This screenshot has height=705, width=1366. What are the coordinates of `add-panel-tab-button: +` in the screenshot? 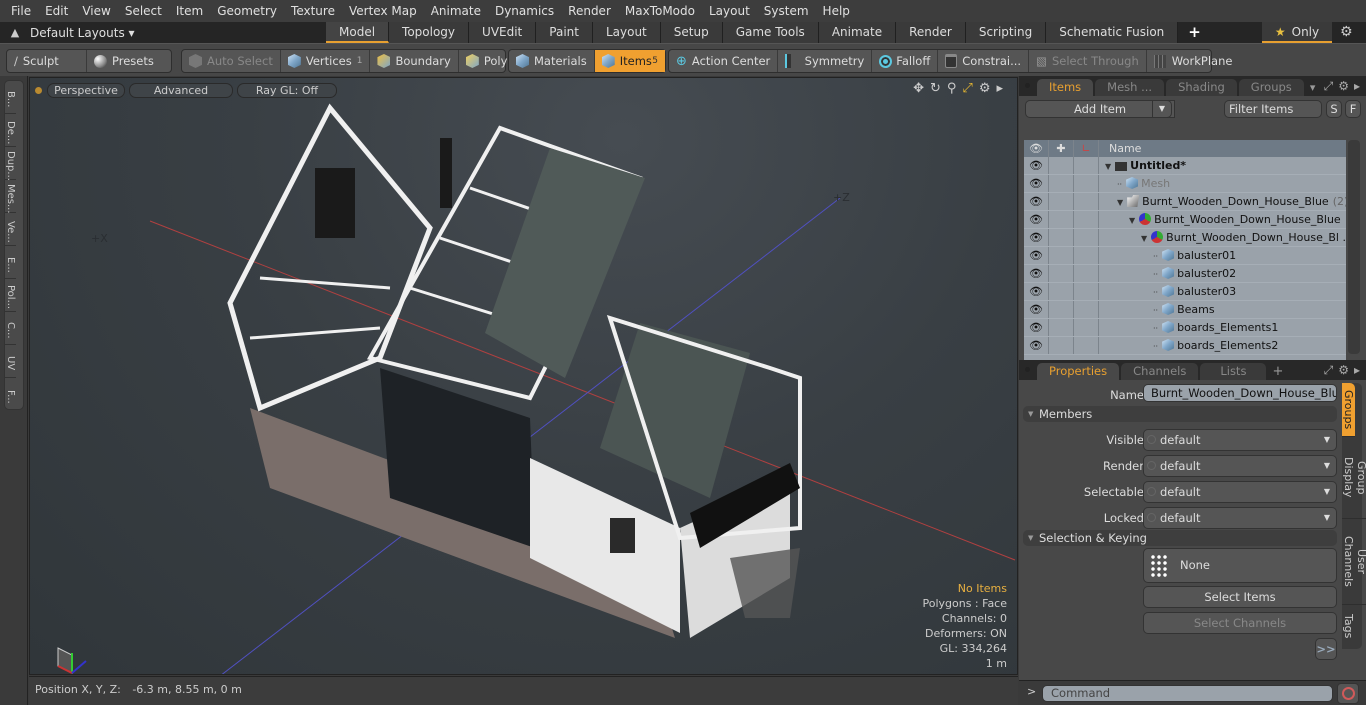 It's located at (1277, 371).